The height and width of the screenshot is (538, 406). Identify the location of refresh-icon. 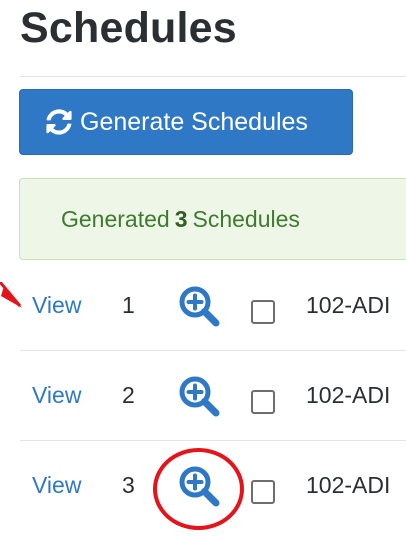
(59, 122).